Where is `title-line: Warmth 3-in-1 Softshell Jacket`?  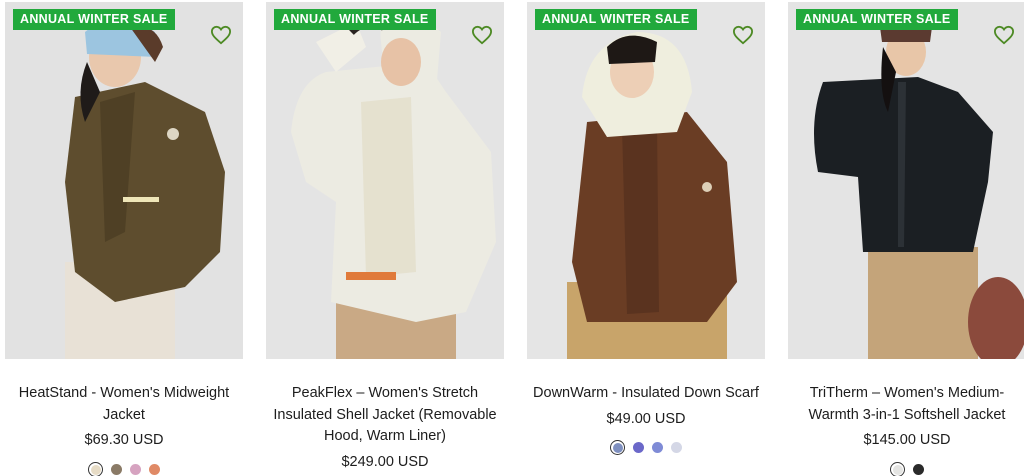 title-line: Warmth 3-in-1 Softshell Jacket is located at coordinates (907, 414).